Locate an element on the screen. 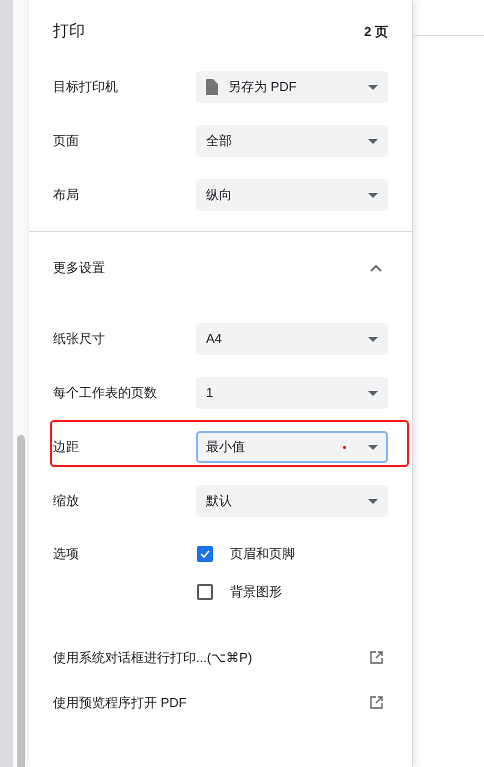 The width and height of the screenshot is (484, 767). external-link-row: 使用系统对话框进行打印...(⌥⌘P) is located at coordinates (220, 657).